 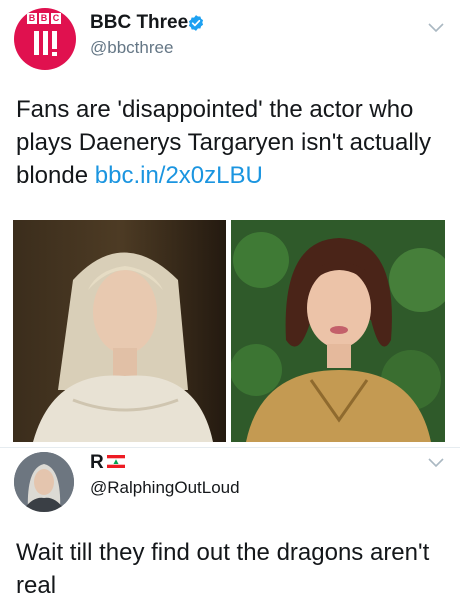 What do you see at coordinates (139, 23) in the screenshot?
I see `author-name: BBC Three` at bounding box center [139, 23].